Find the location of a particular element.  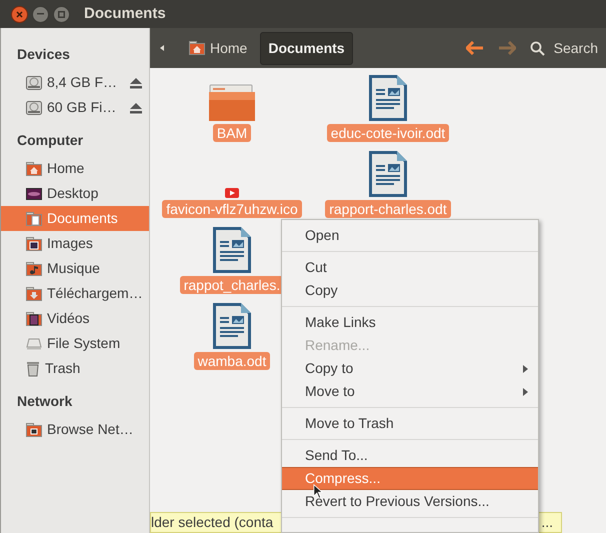

desktop-icon is located at coordinates (34, 194).